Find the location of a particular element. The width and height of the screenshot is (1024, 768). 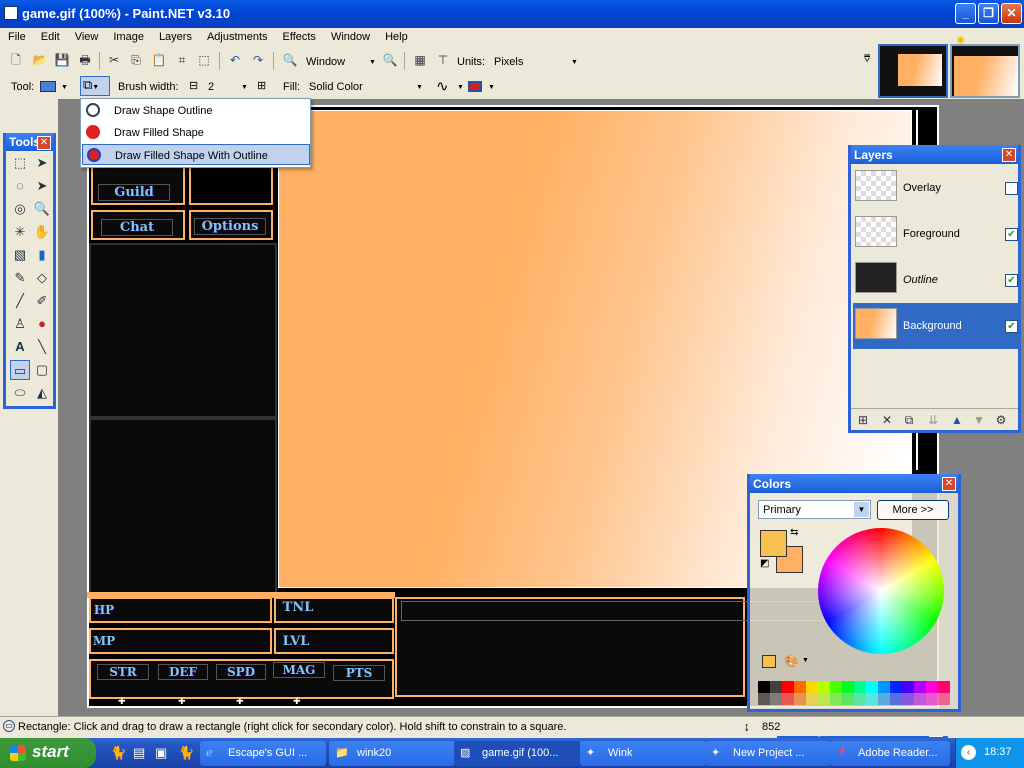

move-layer-up-icon: ▲ is located at coordinates (957, 420).